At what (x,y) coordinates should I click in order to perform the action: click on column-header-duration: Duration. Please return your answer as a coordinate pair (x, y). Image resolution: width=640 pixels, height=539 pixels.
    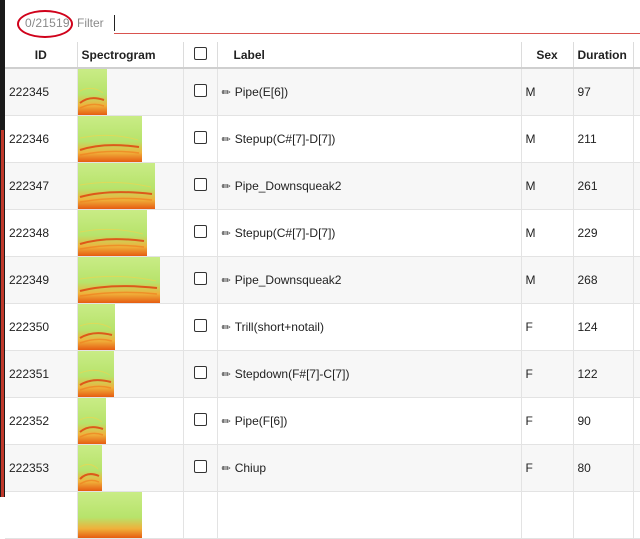
    Looking at the image, I should click on (603, 55).